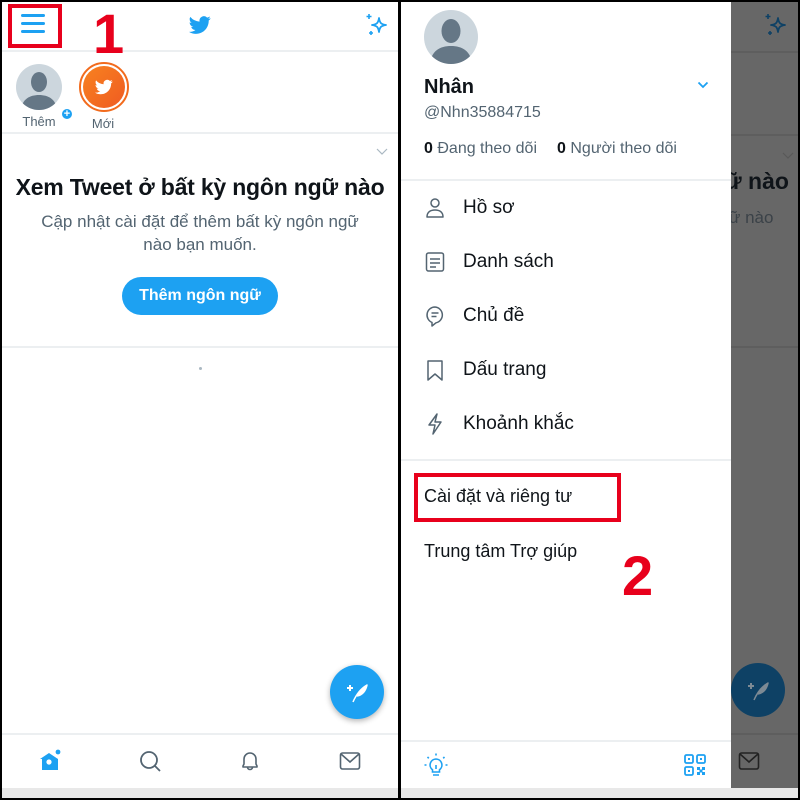 Image resolution: width=800 pixels, height=800 pixels. What do you see at coordinates (200, 94) in the screenshot?
I see `fleets-row: + Thêm Mới` at bounding box center [200, 94].